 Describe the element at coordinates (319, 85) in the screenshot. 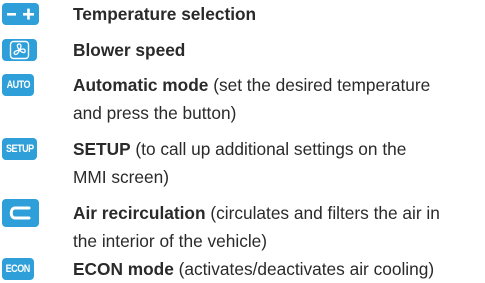

I see `item-description: (set the desired temperature` at that location.